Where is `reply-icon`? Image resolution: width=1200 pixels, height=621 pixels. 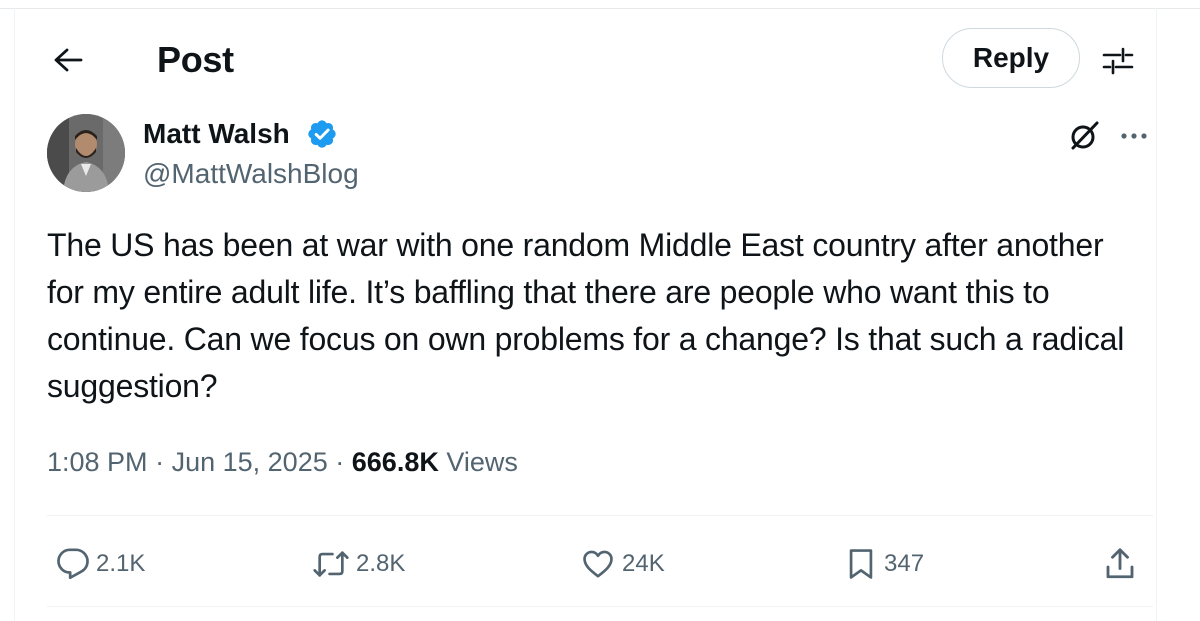
reply-icon is located at coordinates (73, 564).